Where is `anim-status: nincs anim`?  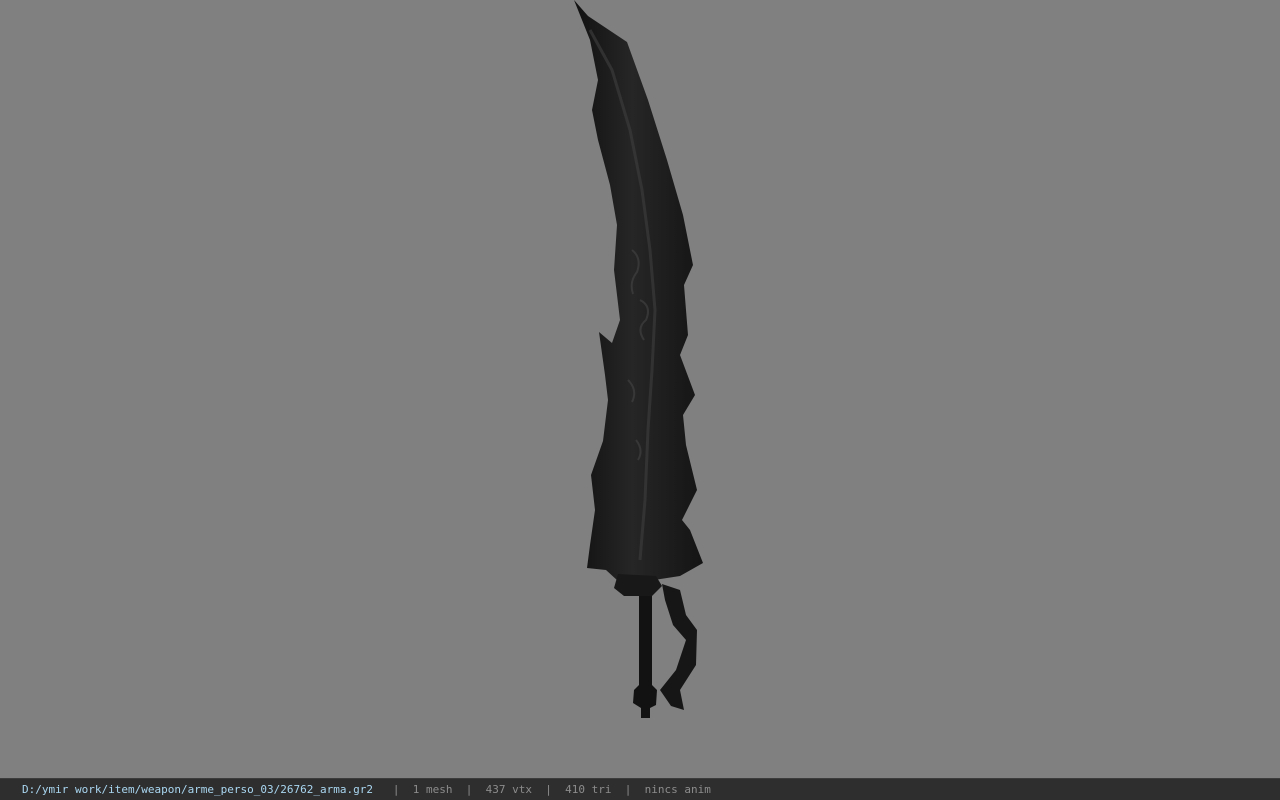
anim-status: nincs anim is located at coordinates (677, 789).